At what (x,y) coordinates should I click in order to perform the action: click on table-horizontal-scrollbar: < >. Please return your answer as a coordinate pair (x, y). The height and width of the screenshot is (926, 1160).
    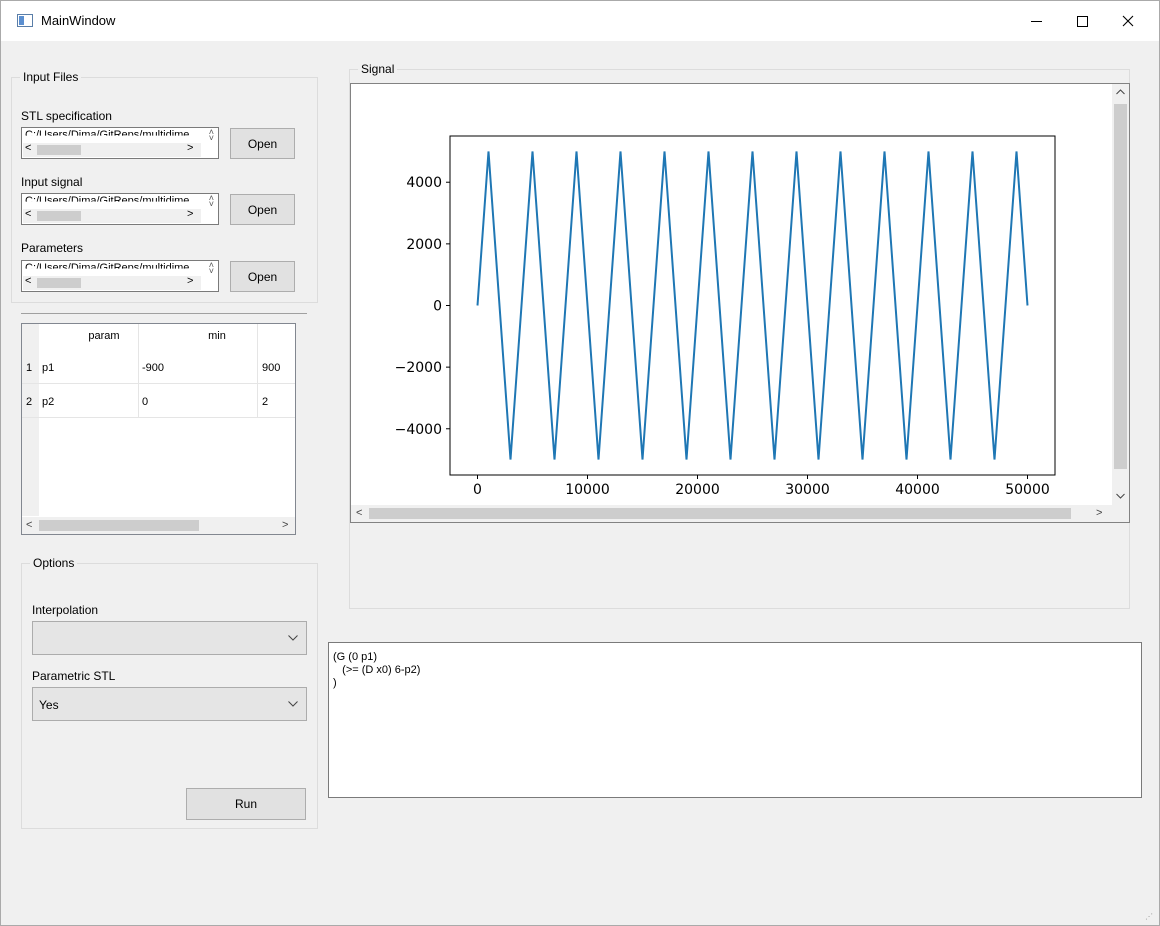
    Looking at the image, I should click on (158, 525).